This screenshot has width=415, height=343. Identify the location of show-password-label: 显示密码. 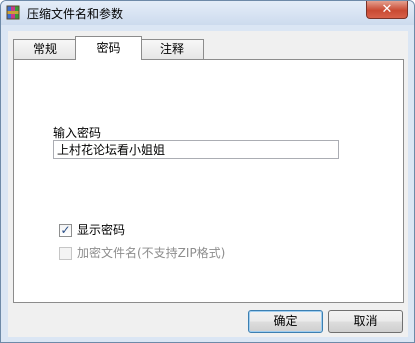
(101, 230).